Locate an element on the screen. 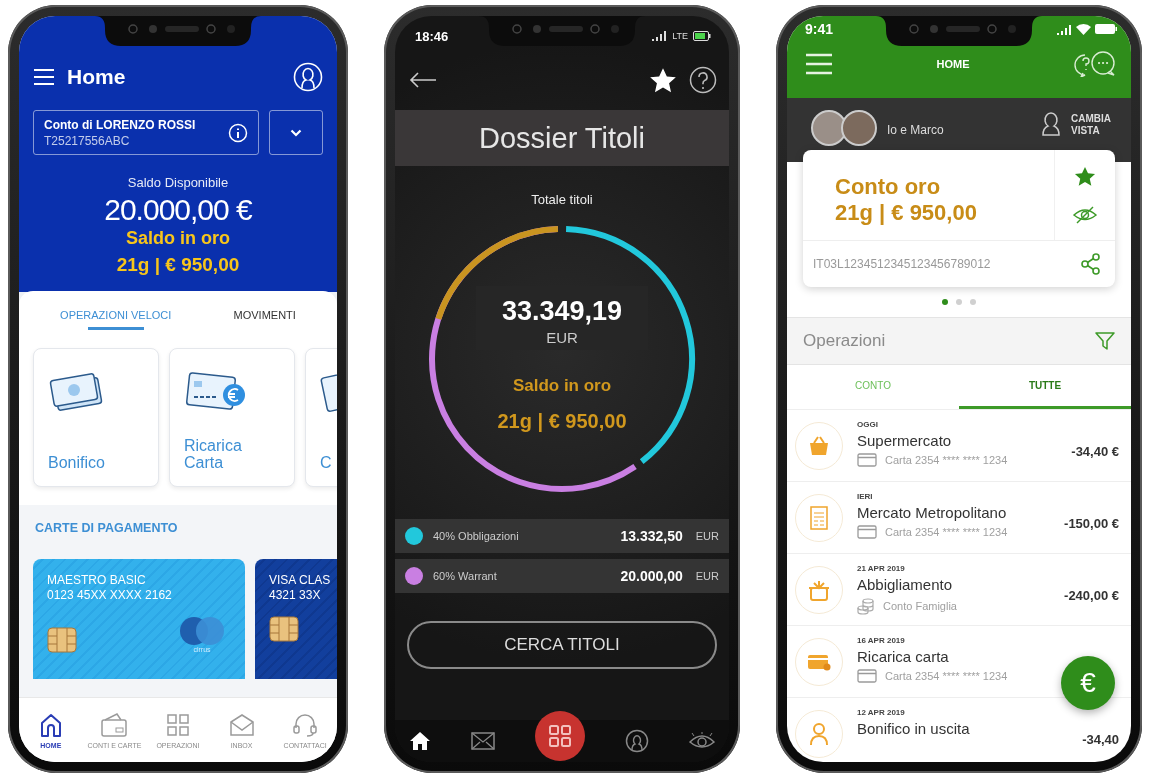  account-name: Conto di LORENZO ROSSI is located at coordinates (120, 124).